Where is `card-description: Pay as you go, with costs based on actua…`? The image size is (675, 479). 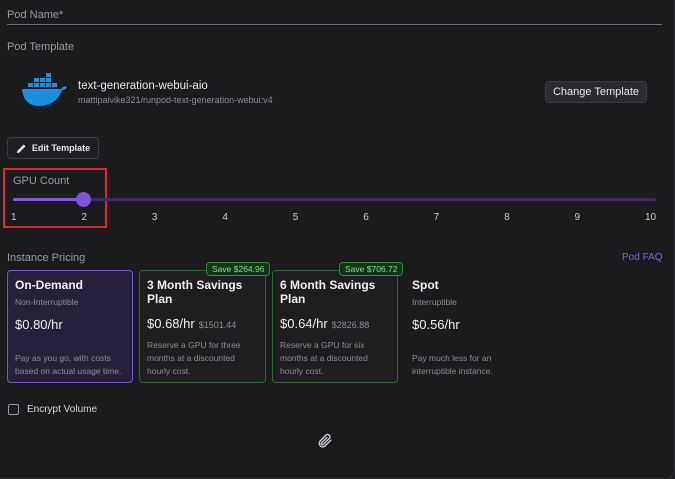 card-description: Pay as you go, with costs based on actua… is located at coordinates (68, 364).